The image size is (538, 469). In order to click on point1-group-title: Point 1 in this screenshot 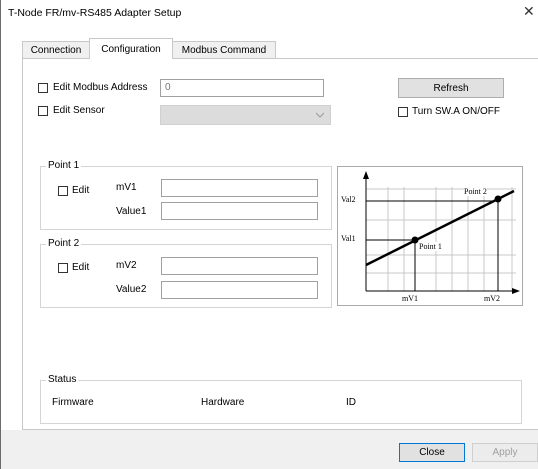, I will do `click(64, 165)`.